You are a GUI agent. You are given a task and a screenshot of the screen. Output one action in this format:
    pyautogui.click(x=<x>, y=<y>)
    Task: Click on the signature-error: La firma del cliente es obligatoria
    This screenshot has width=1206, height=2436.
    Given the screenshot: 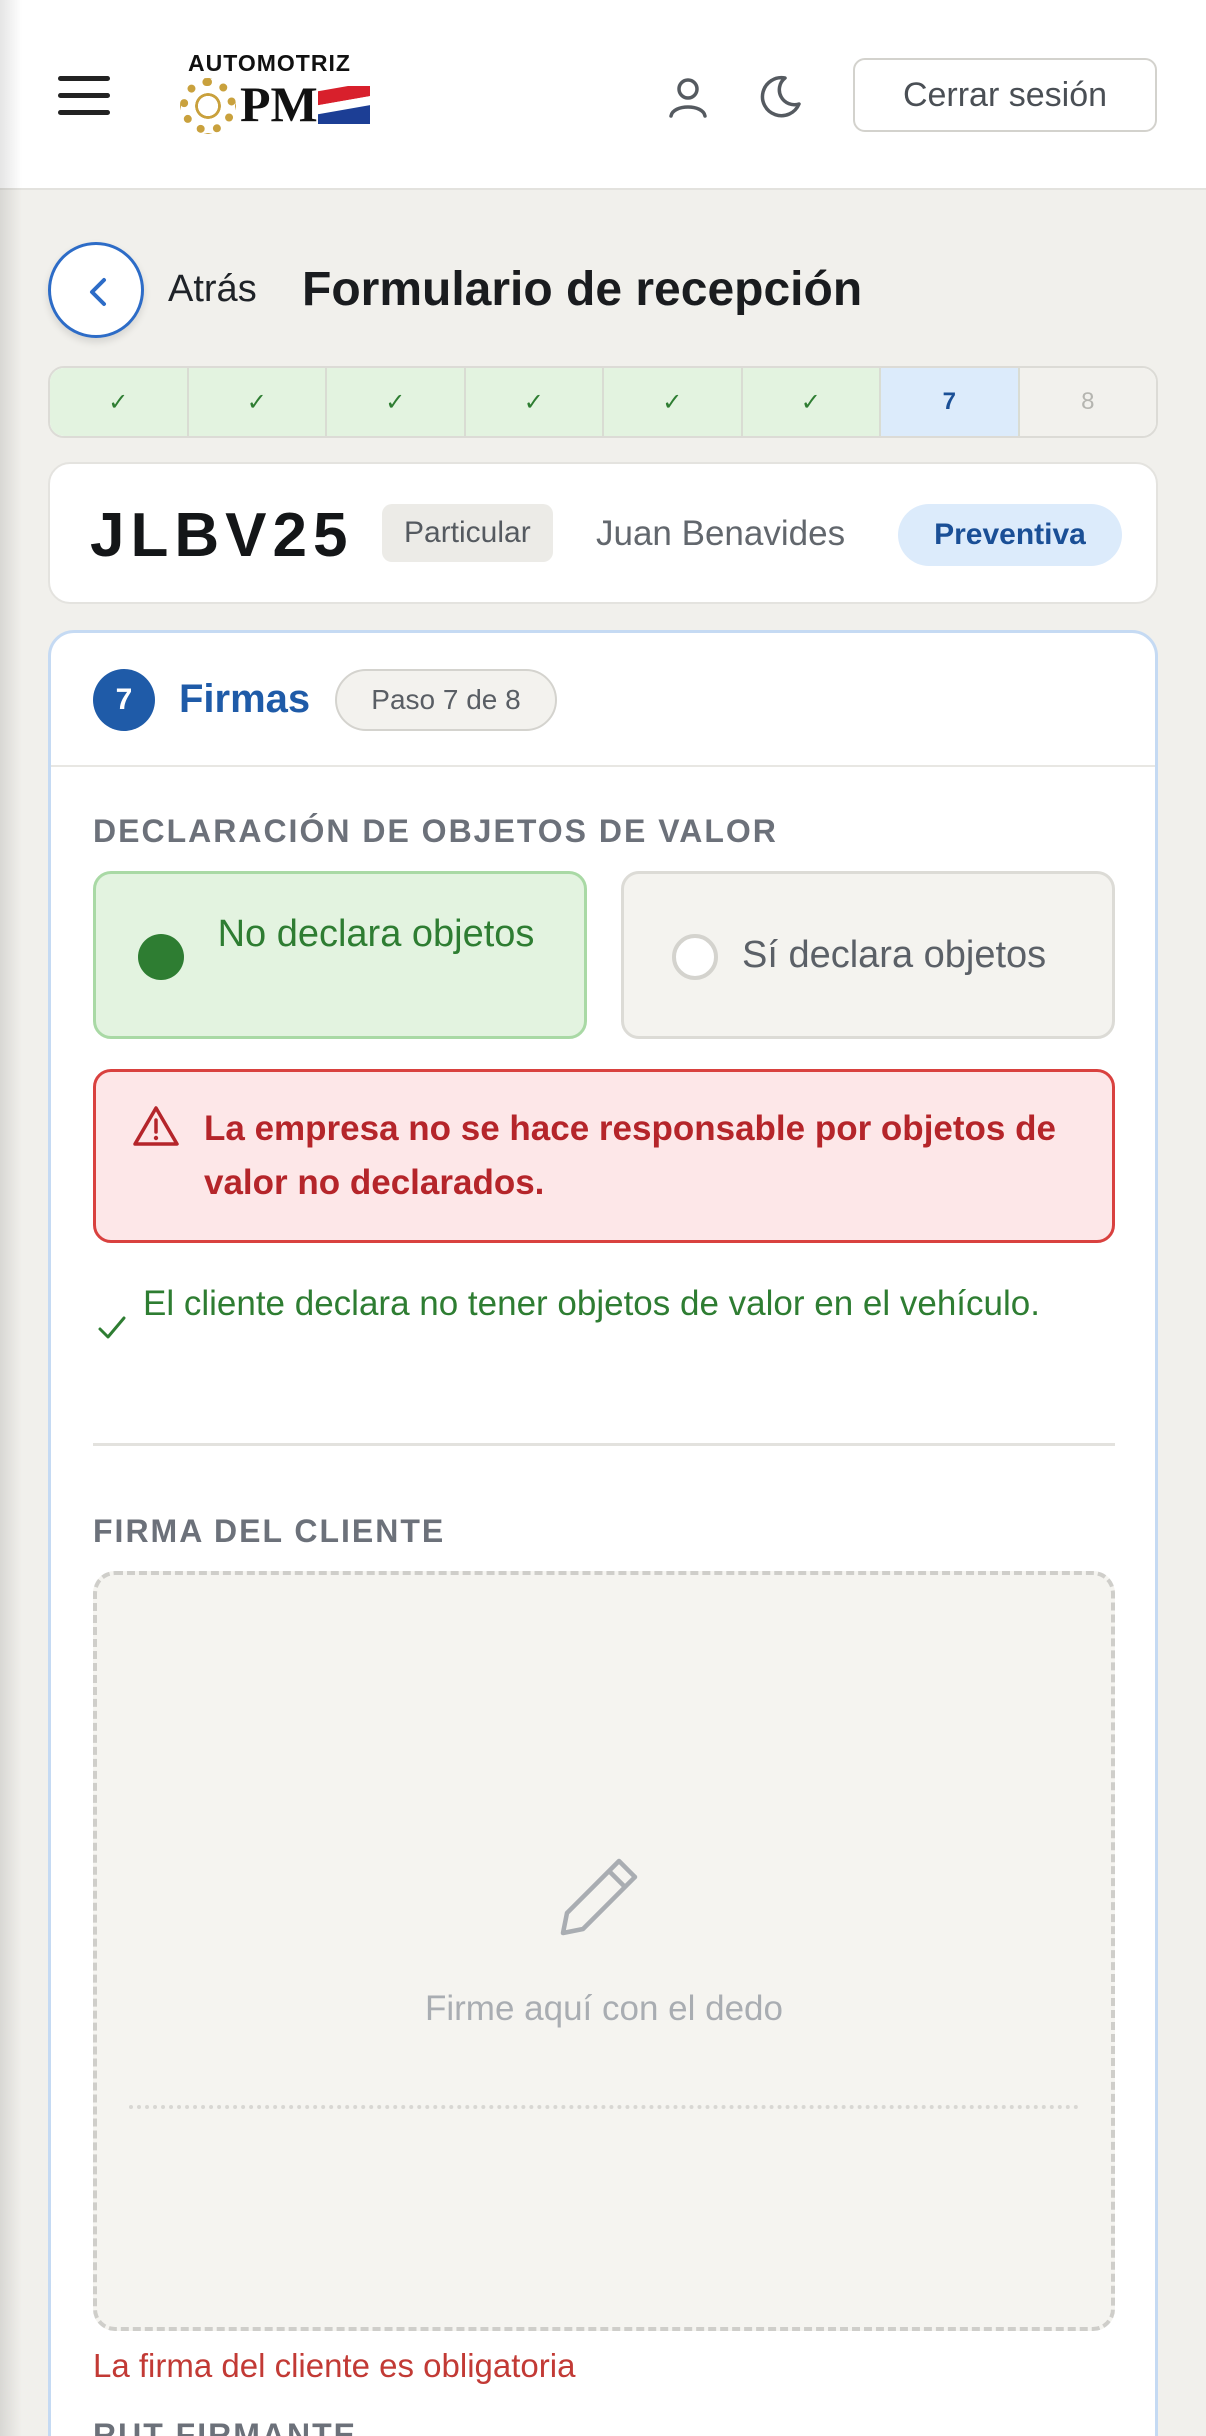 What is the action you would take?
    pyautogui.click(x=334, y=2365)
    